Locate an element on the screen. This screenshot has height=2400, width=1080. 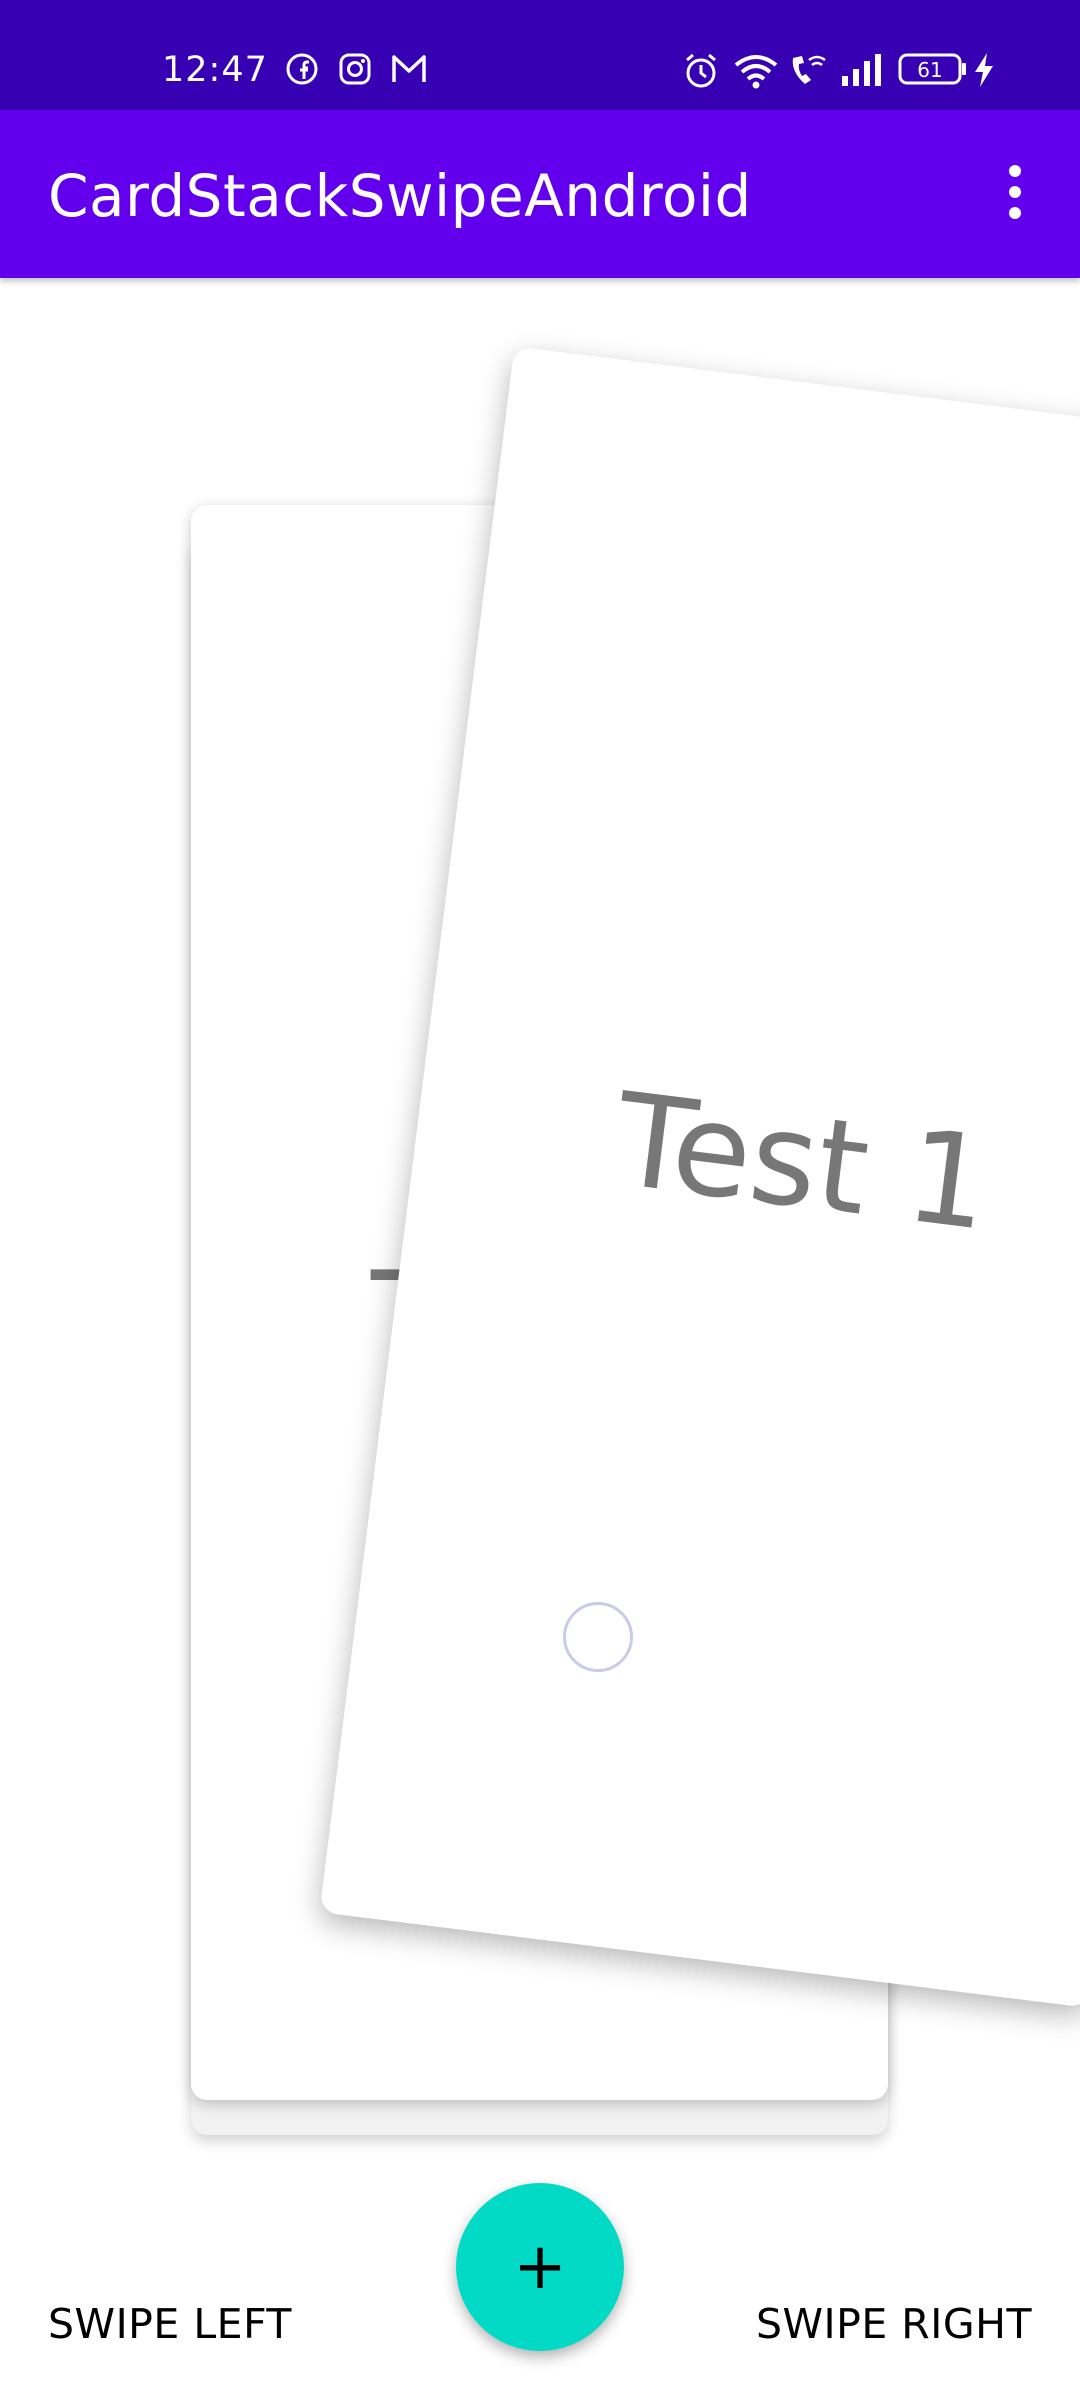
app-bar: CardStackSwipeAndroid is located at coordinates (540, 194).